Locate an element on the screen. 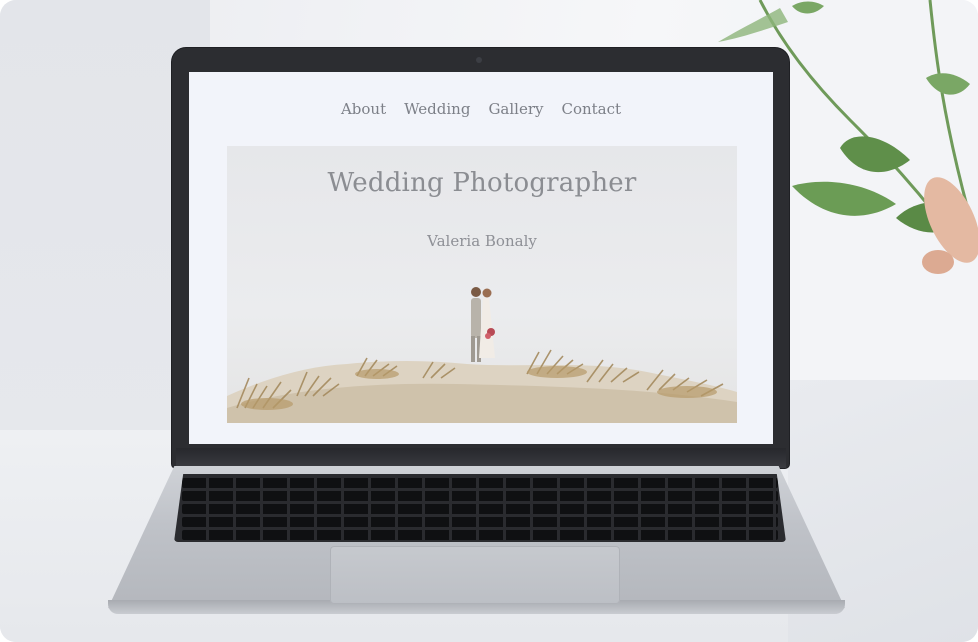 The width and height of the screenshot is (978, 642). nav-link-wedding: Wedding is located at coordinates (437, 109).